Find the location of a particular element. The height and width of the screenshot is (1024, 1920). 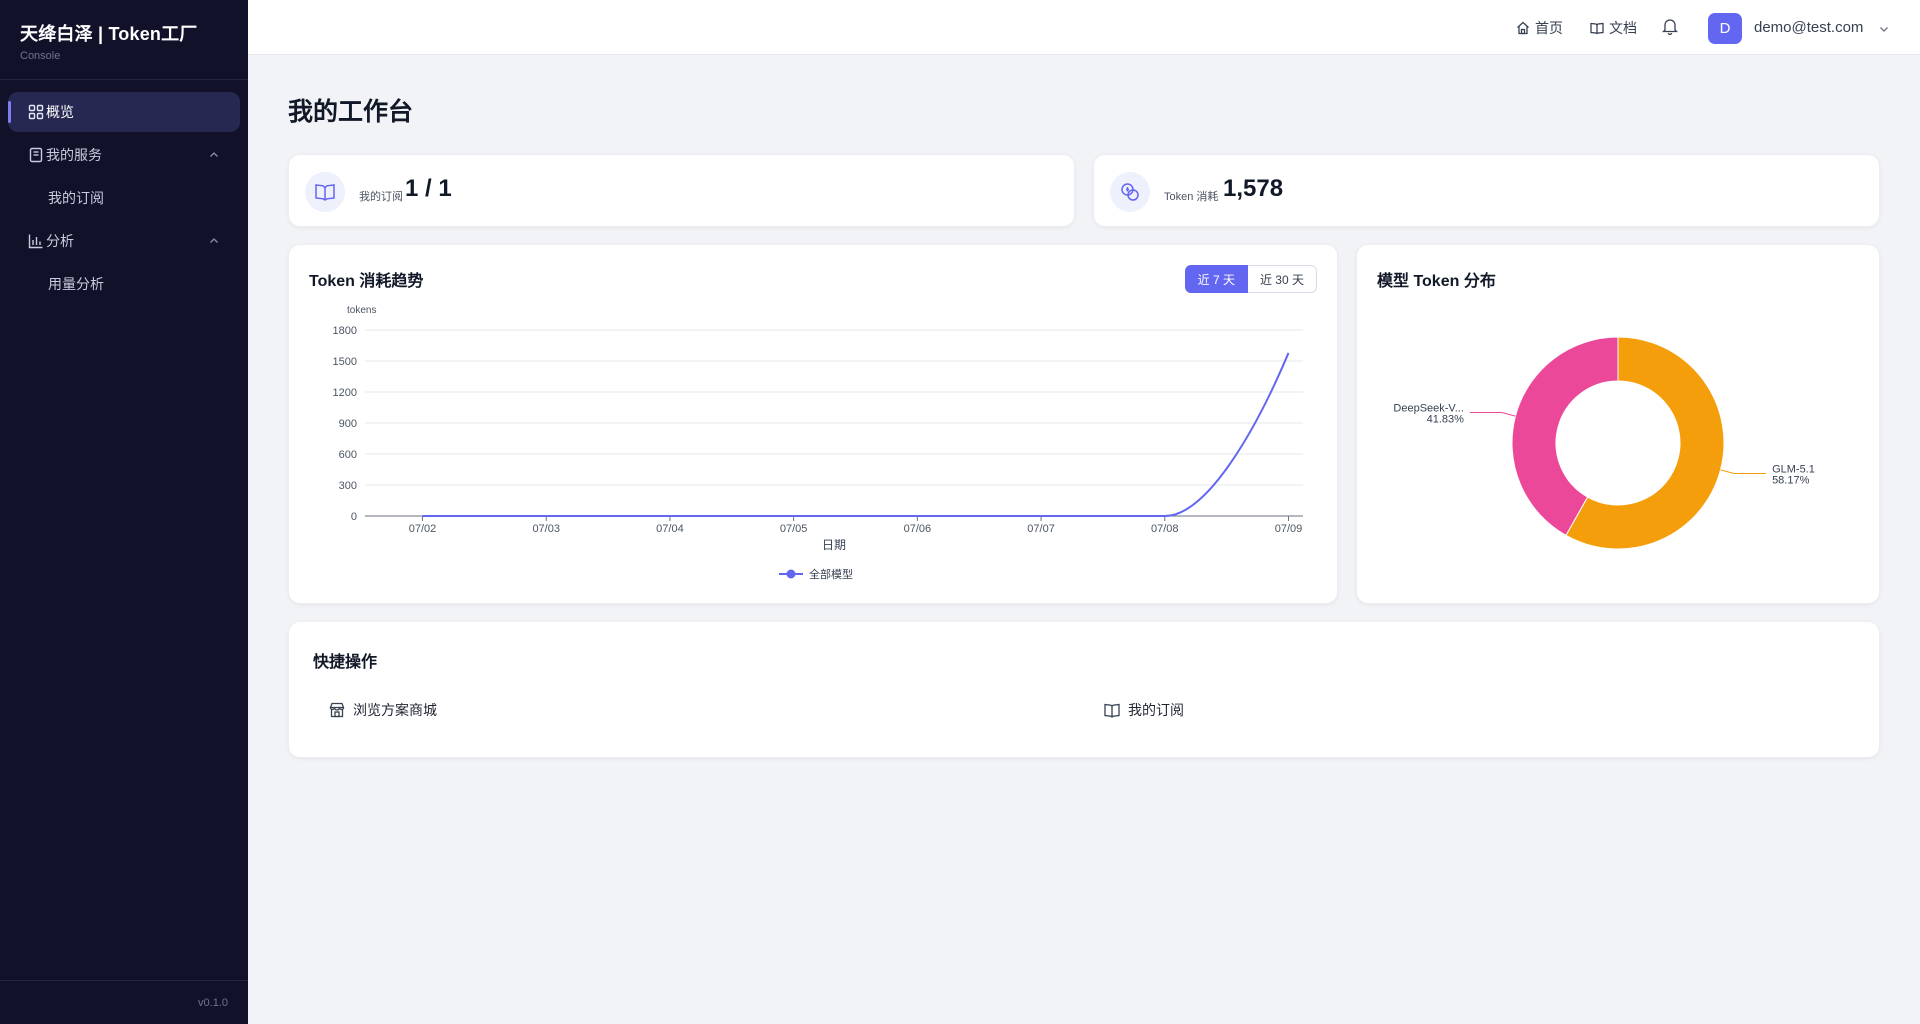

quick-actions-title: 快捷操作 is located at coordinates (345, 662).